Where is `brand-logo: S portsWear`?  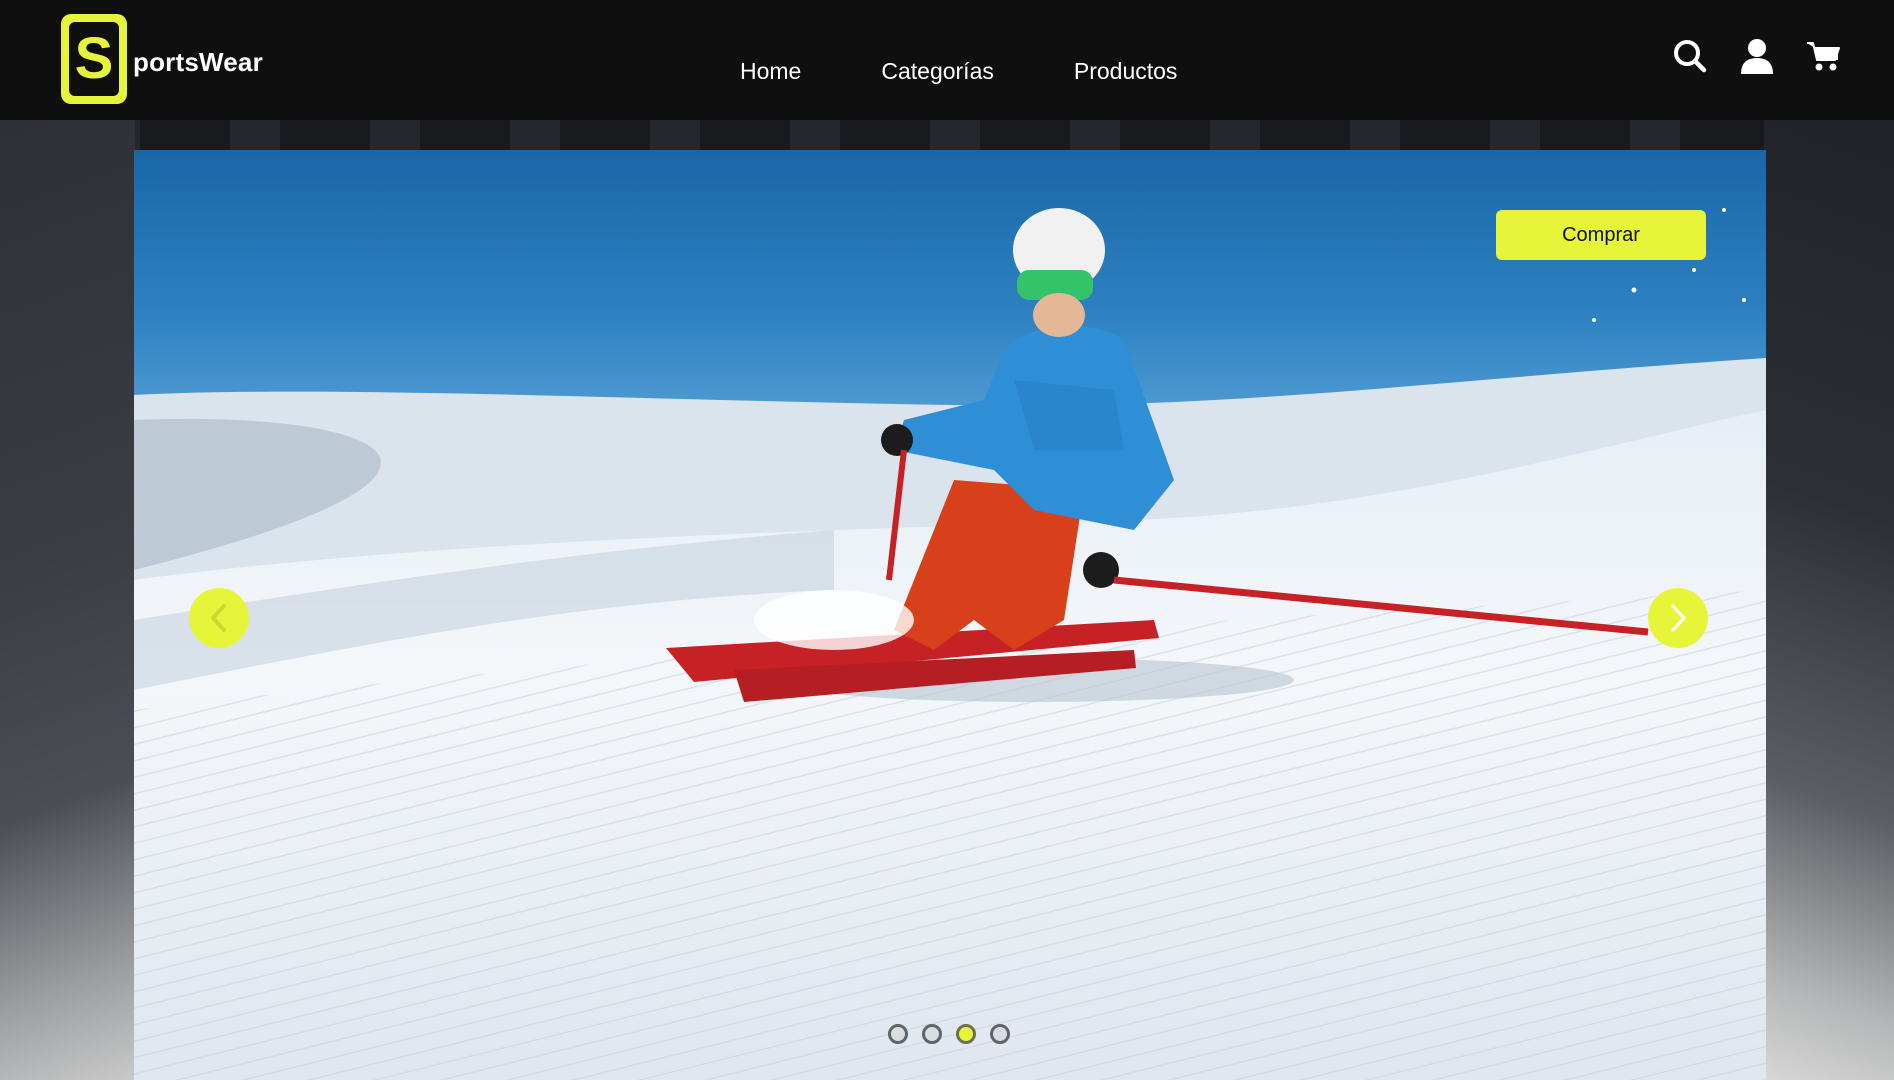 brand-logo: S portsWear is located at coordinates (162, 59).